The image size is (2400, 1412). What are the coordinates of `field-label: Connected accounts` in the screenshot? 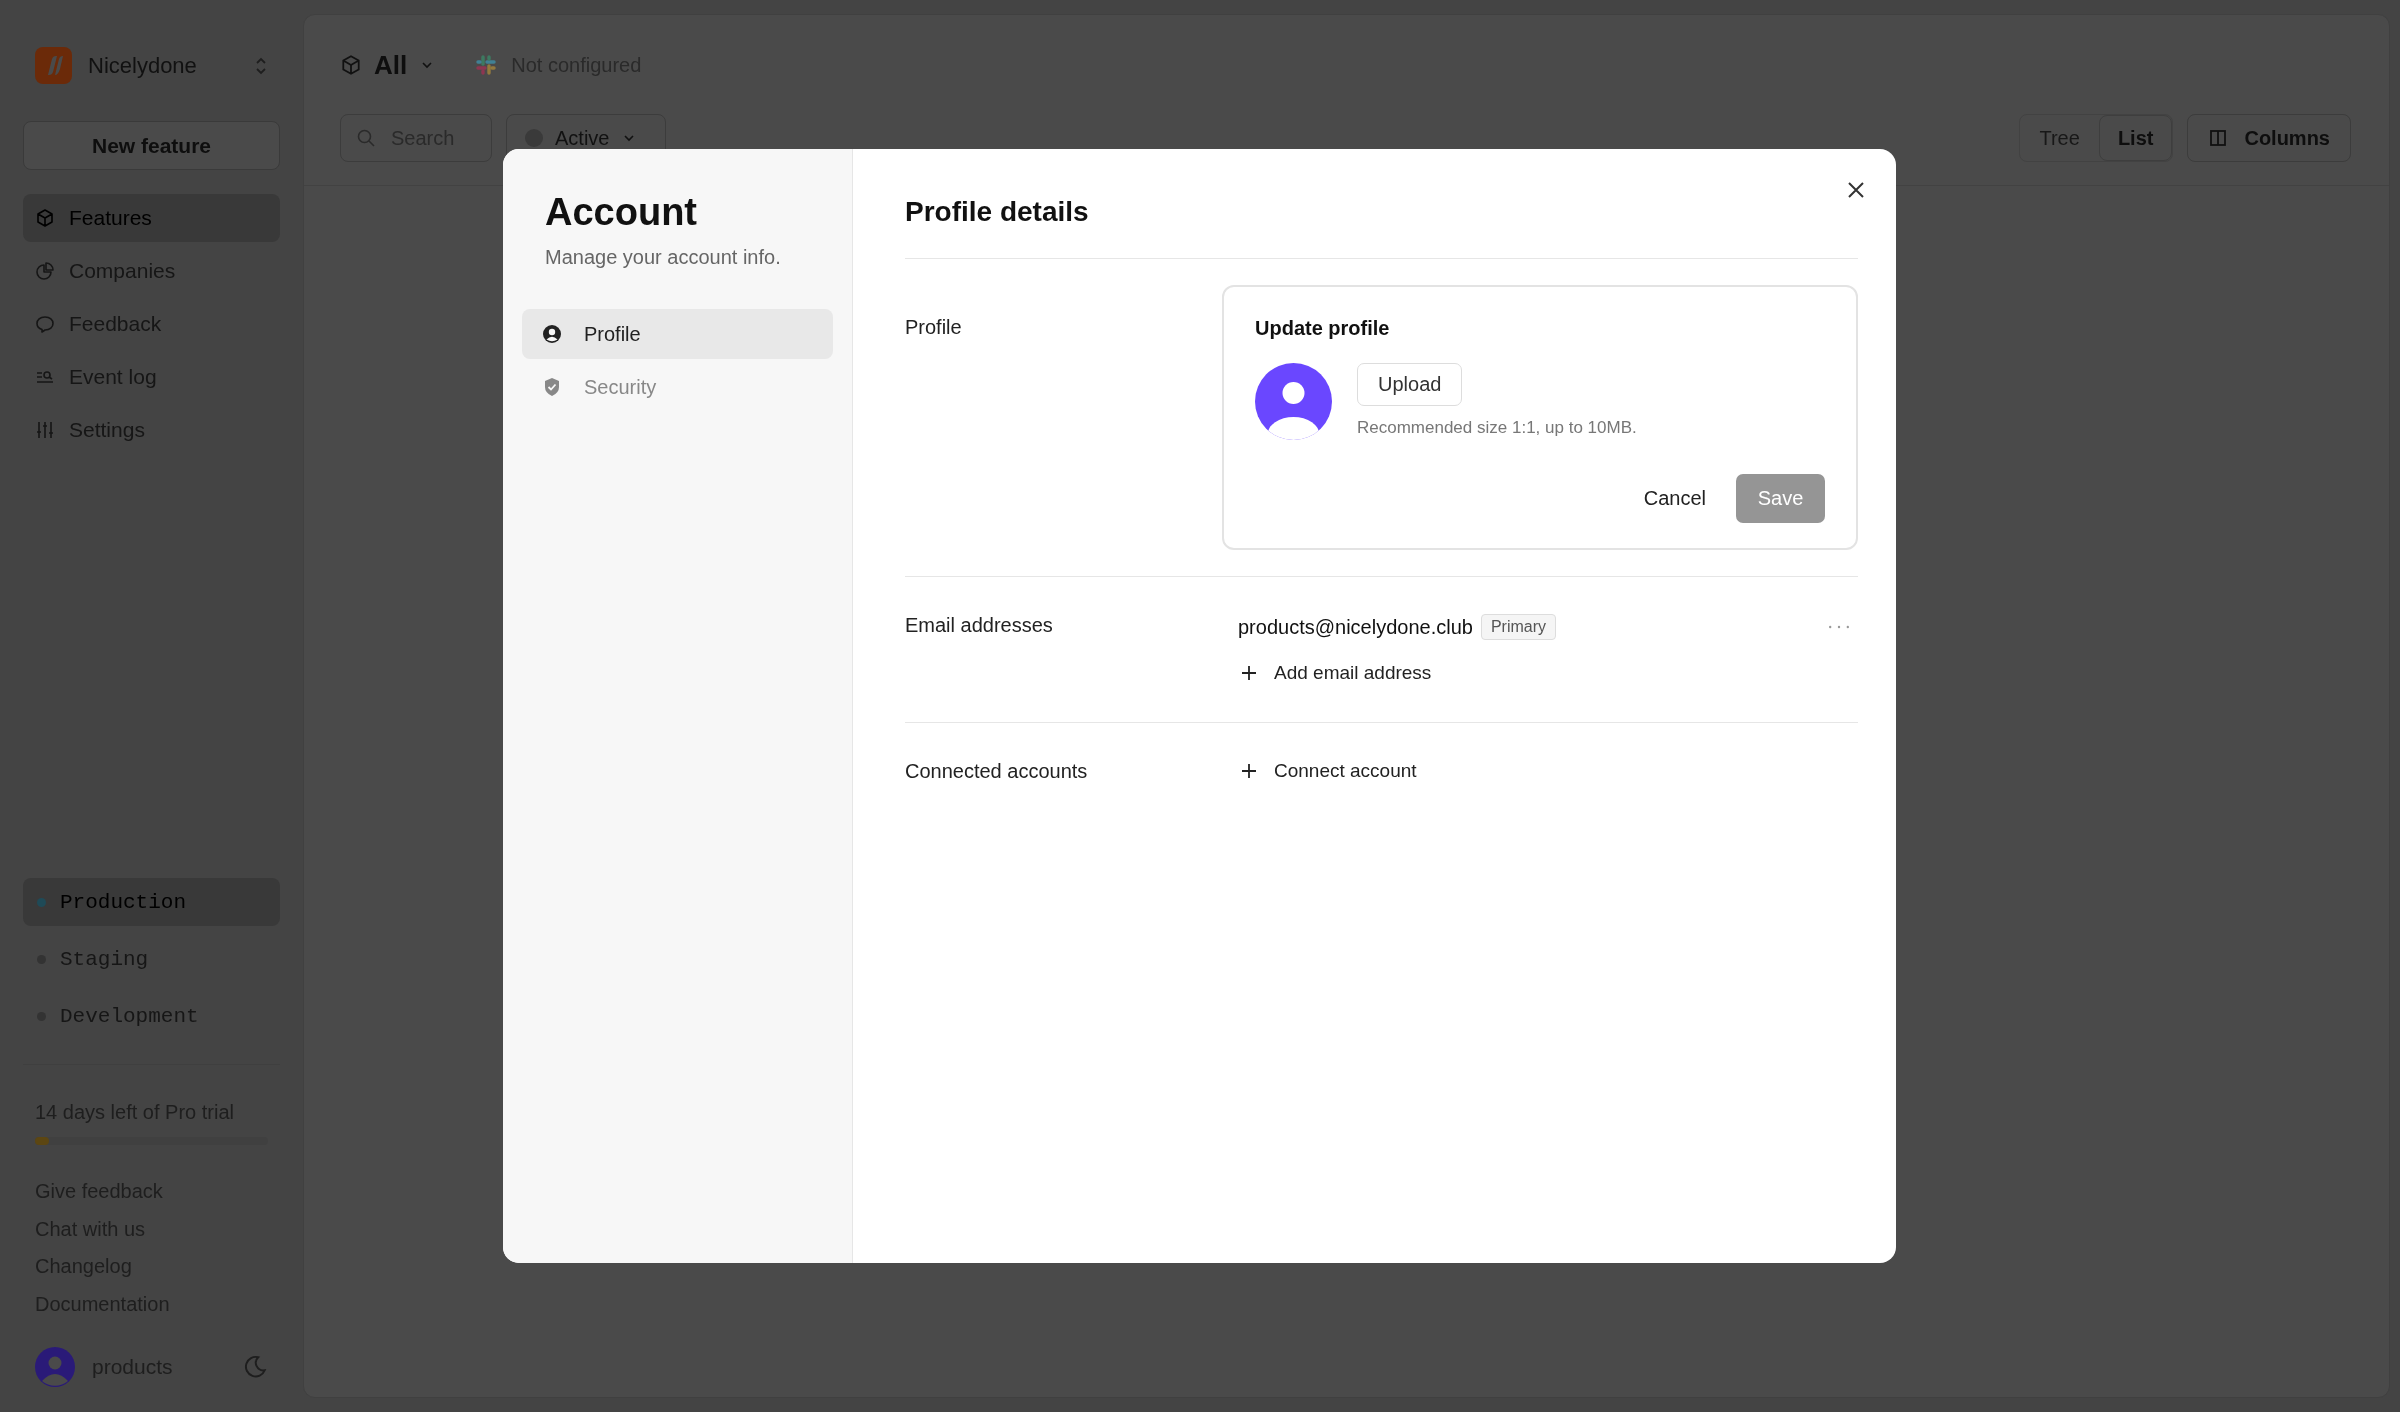 It's located at (997, 771).